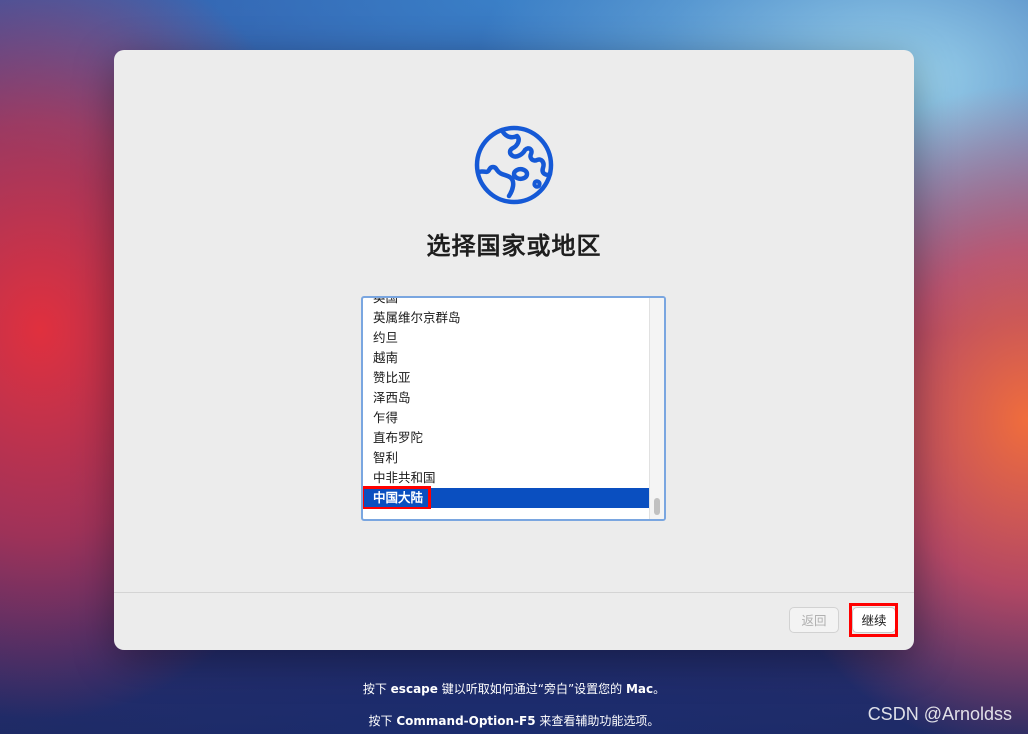 Image resolution: width=1028 pixels, height=734 pixels. I want to click on country-item: 英国, so click(508, 303).